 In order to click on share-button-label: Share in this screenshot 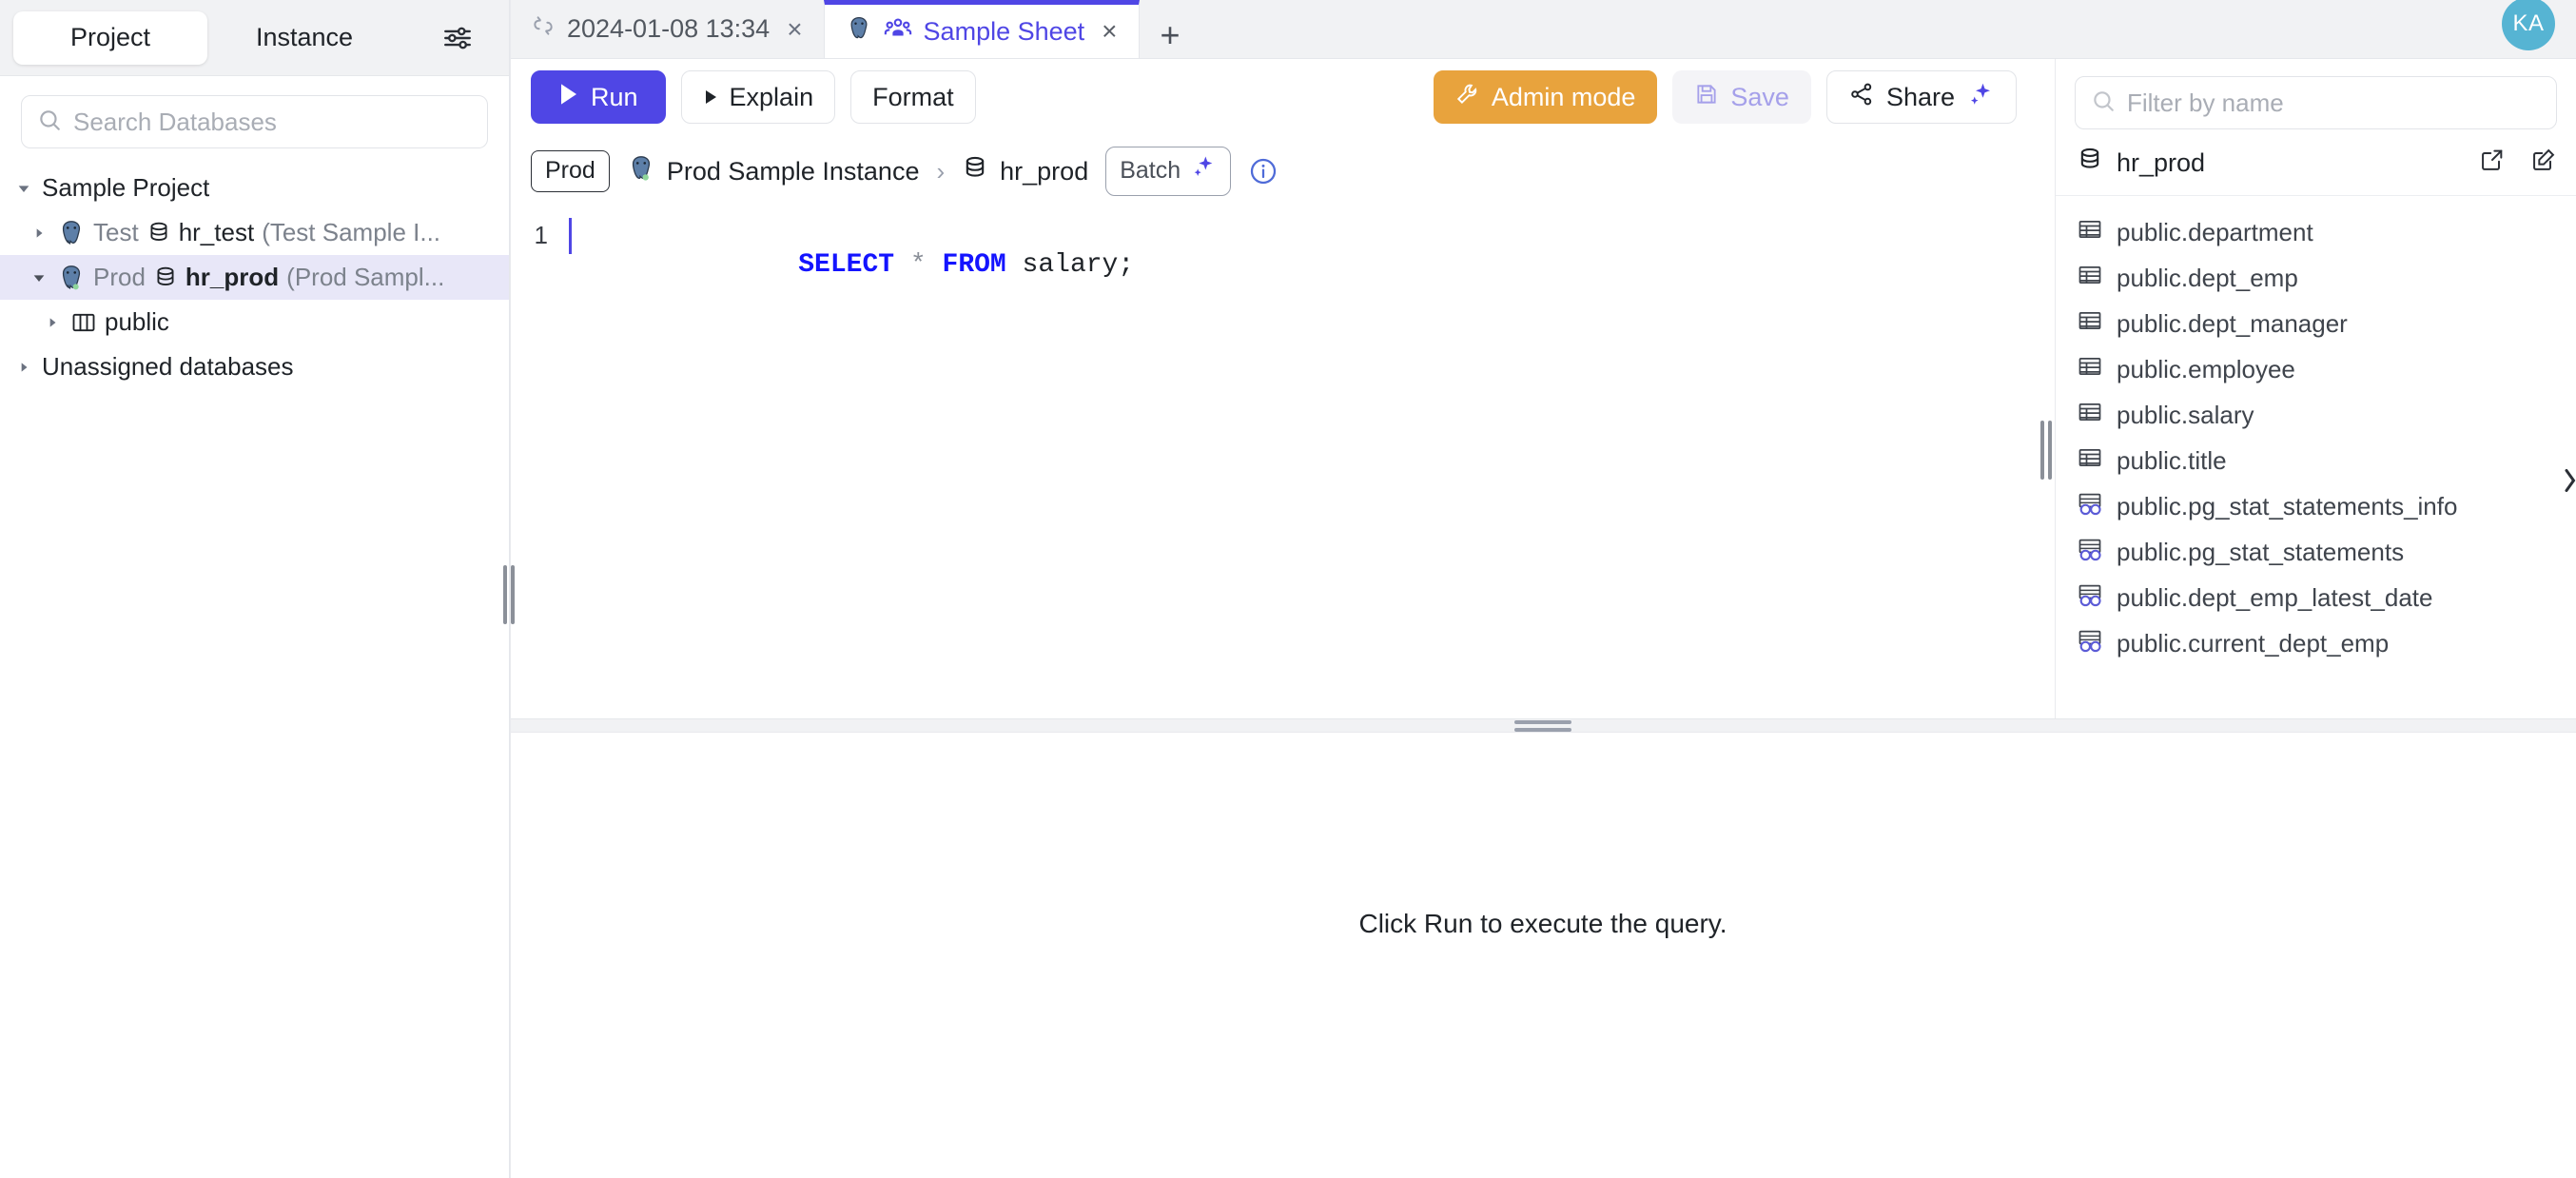, I will do `click(1920, 96)`.